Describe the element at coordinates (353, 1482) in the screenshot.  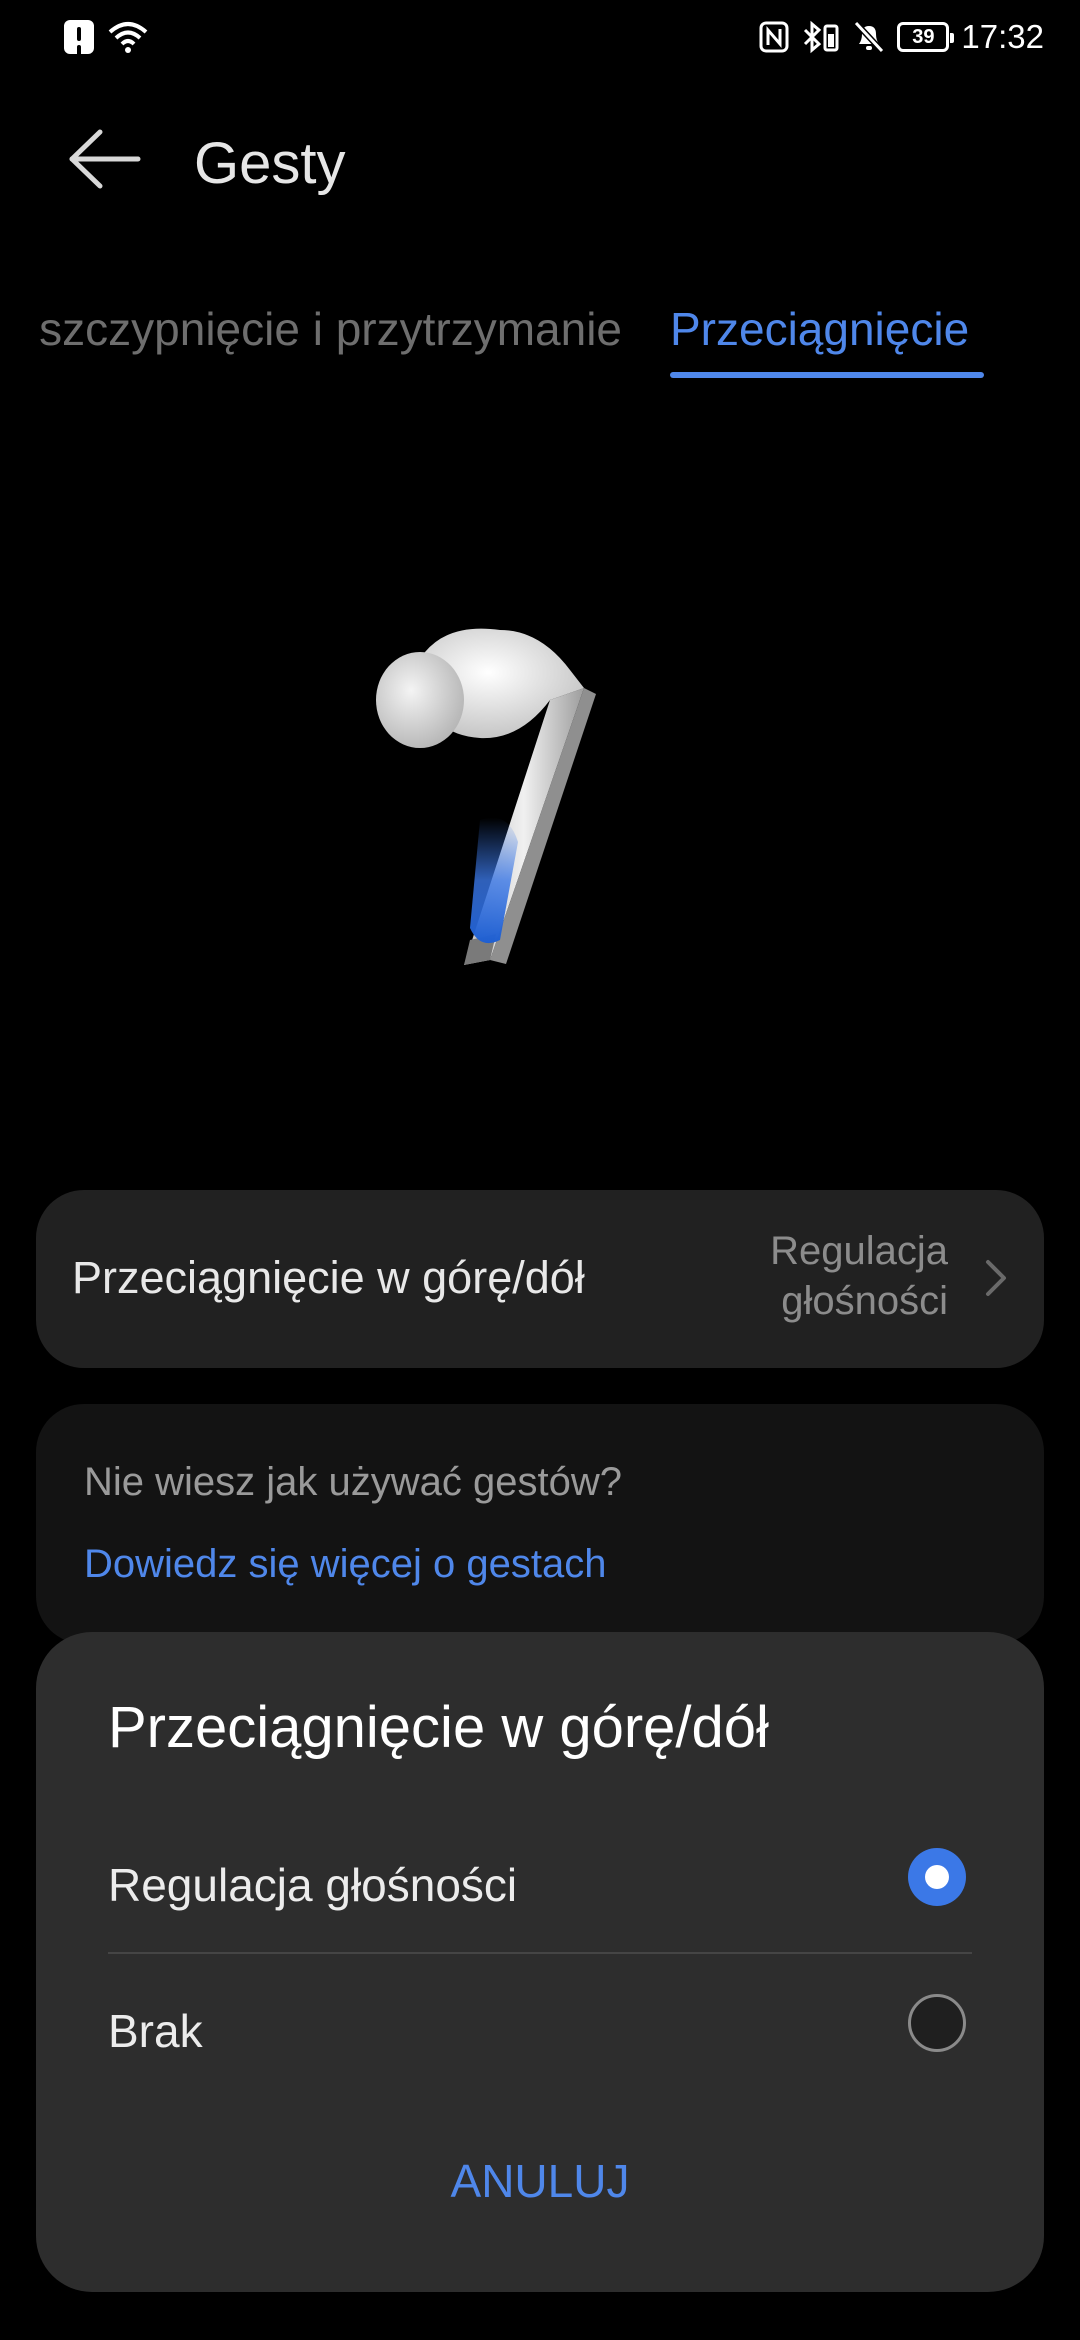
I see `help-question: Nie wiesz jak używać gestów?` at that location.